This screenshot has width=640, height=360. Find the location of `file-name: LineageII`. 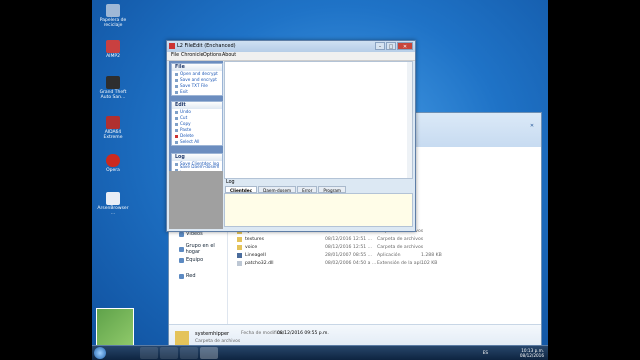

file-name: LineageII is located at coordinates (255, 255).